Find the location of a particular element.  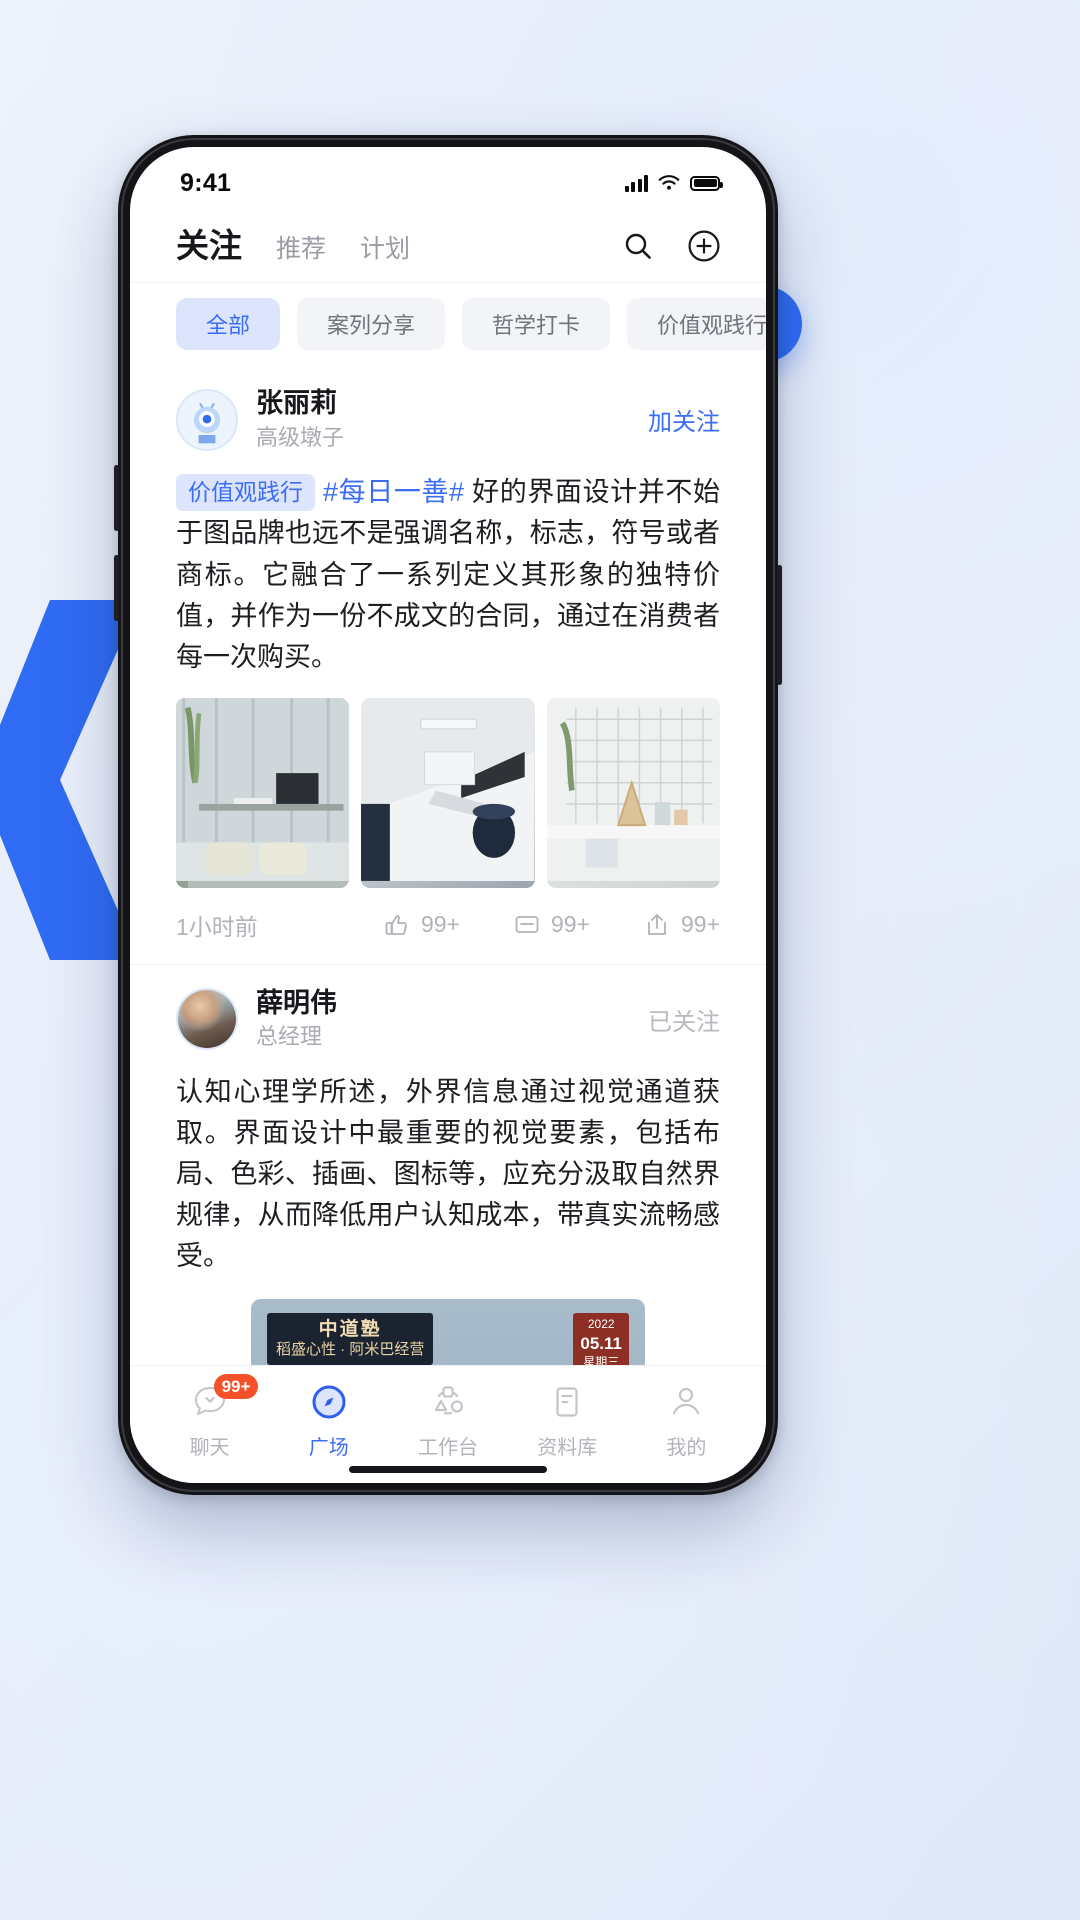

document-icon is located at coordinates (567, 1402).